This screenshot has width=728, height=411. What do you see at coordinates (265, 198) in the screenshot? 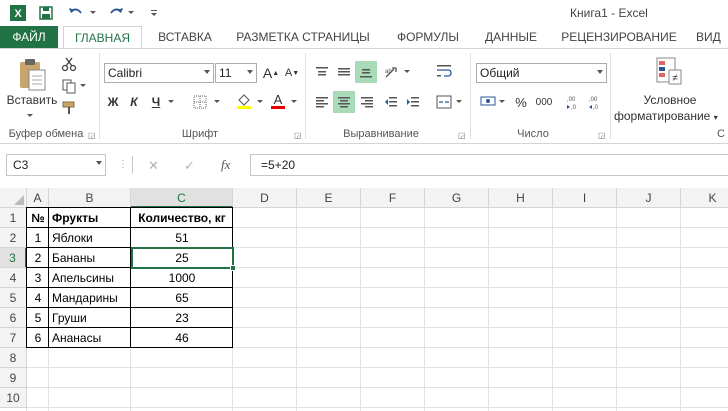
I see `column-header-d: D` at bounding box center [265, 198].